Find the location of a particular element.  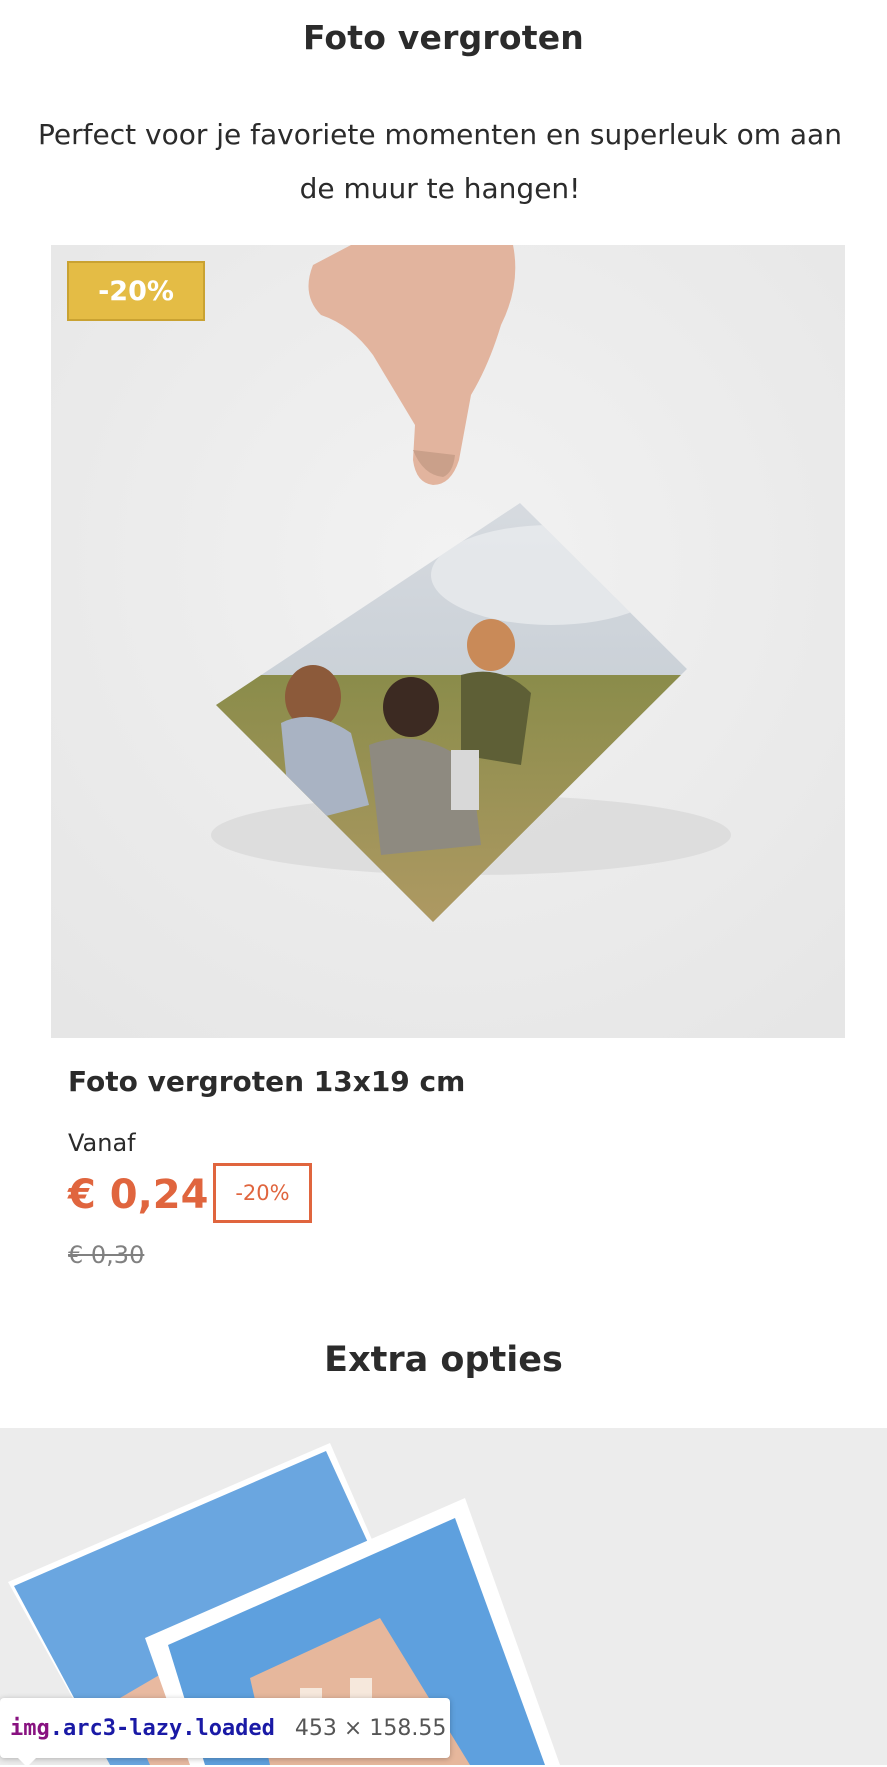

discount-tag: -20% is located at coordinates (136, 291).